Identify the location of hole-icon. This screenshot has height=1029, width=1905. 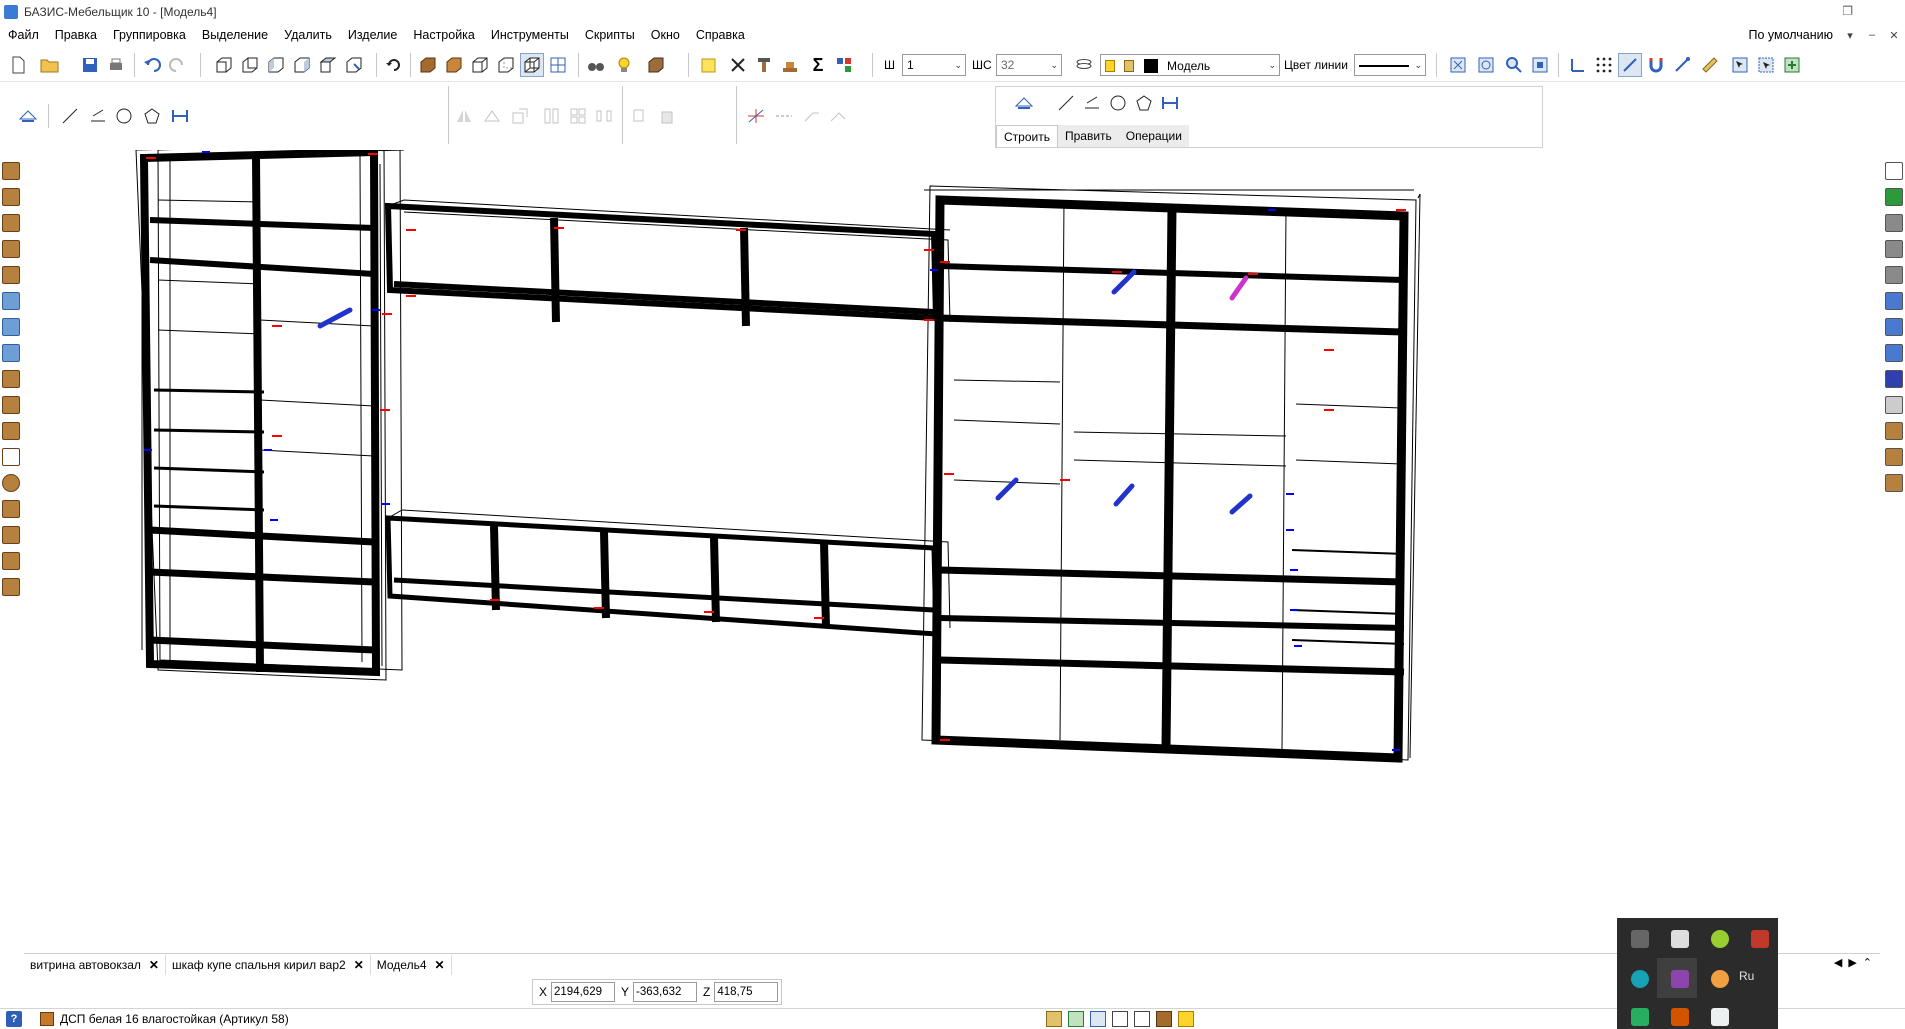
(1894, 301).